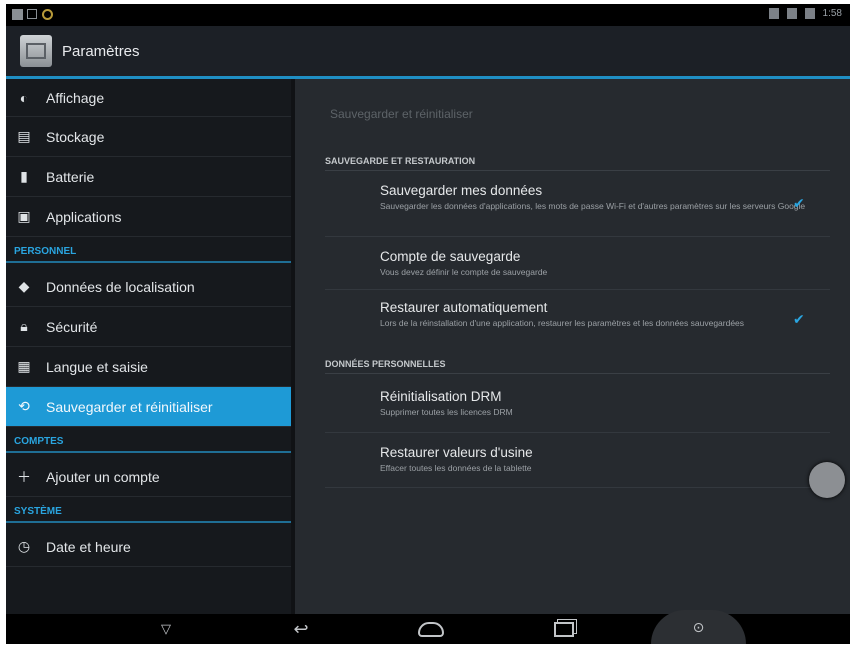 The width and height of the screenshot is (856, 649). Describe the element at coordinates (97, 366) in the screenshot. I see `sidebar-item-label: Langue et saisie` at that location.